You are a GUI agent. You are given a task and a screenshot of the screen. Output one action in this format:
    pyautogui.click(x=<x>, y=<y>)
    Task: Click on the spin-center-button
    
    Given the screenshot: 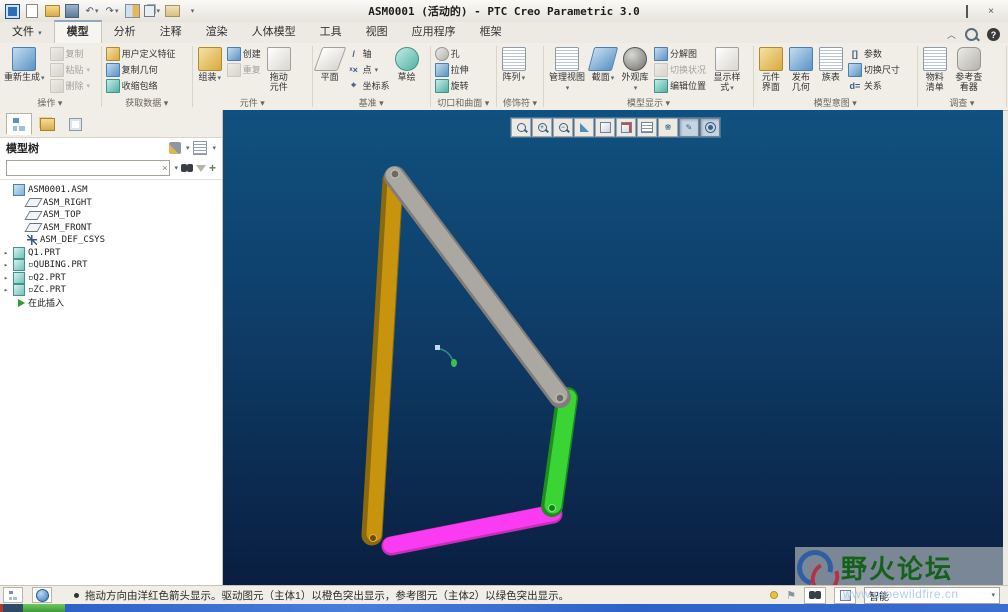 What is the action you would take?
    pyautogui.click(x=710, y=127)
    